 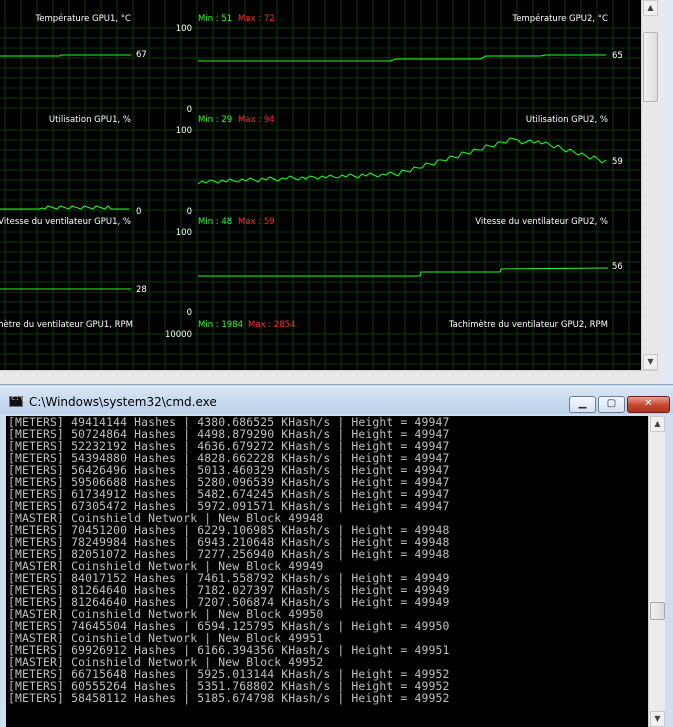 What do you see at coordinates (189, 212) in the screenshot?
I see `gpu2-usage-scale-bottom: 0` at bounding box center [189, 212].